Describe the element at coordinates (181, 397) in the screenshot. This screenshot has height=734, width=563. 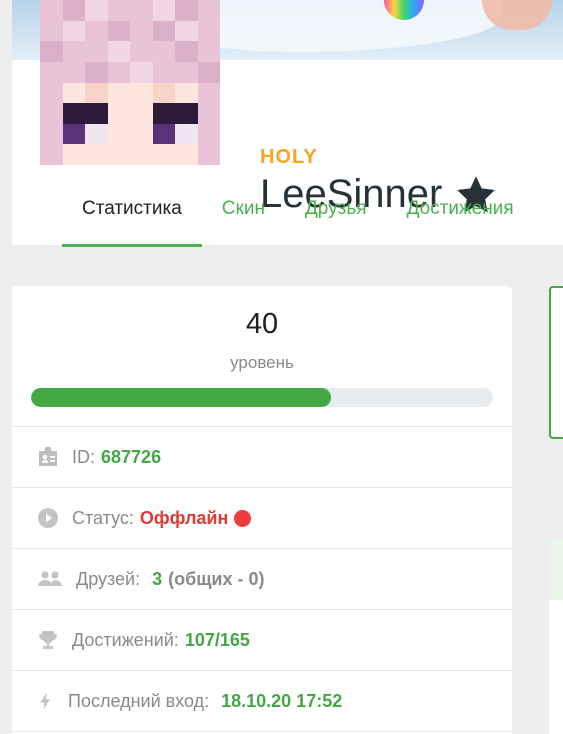
I see `level-progress-fill` at that location.